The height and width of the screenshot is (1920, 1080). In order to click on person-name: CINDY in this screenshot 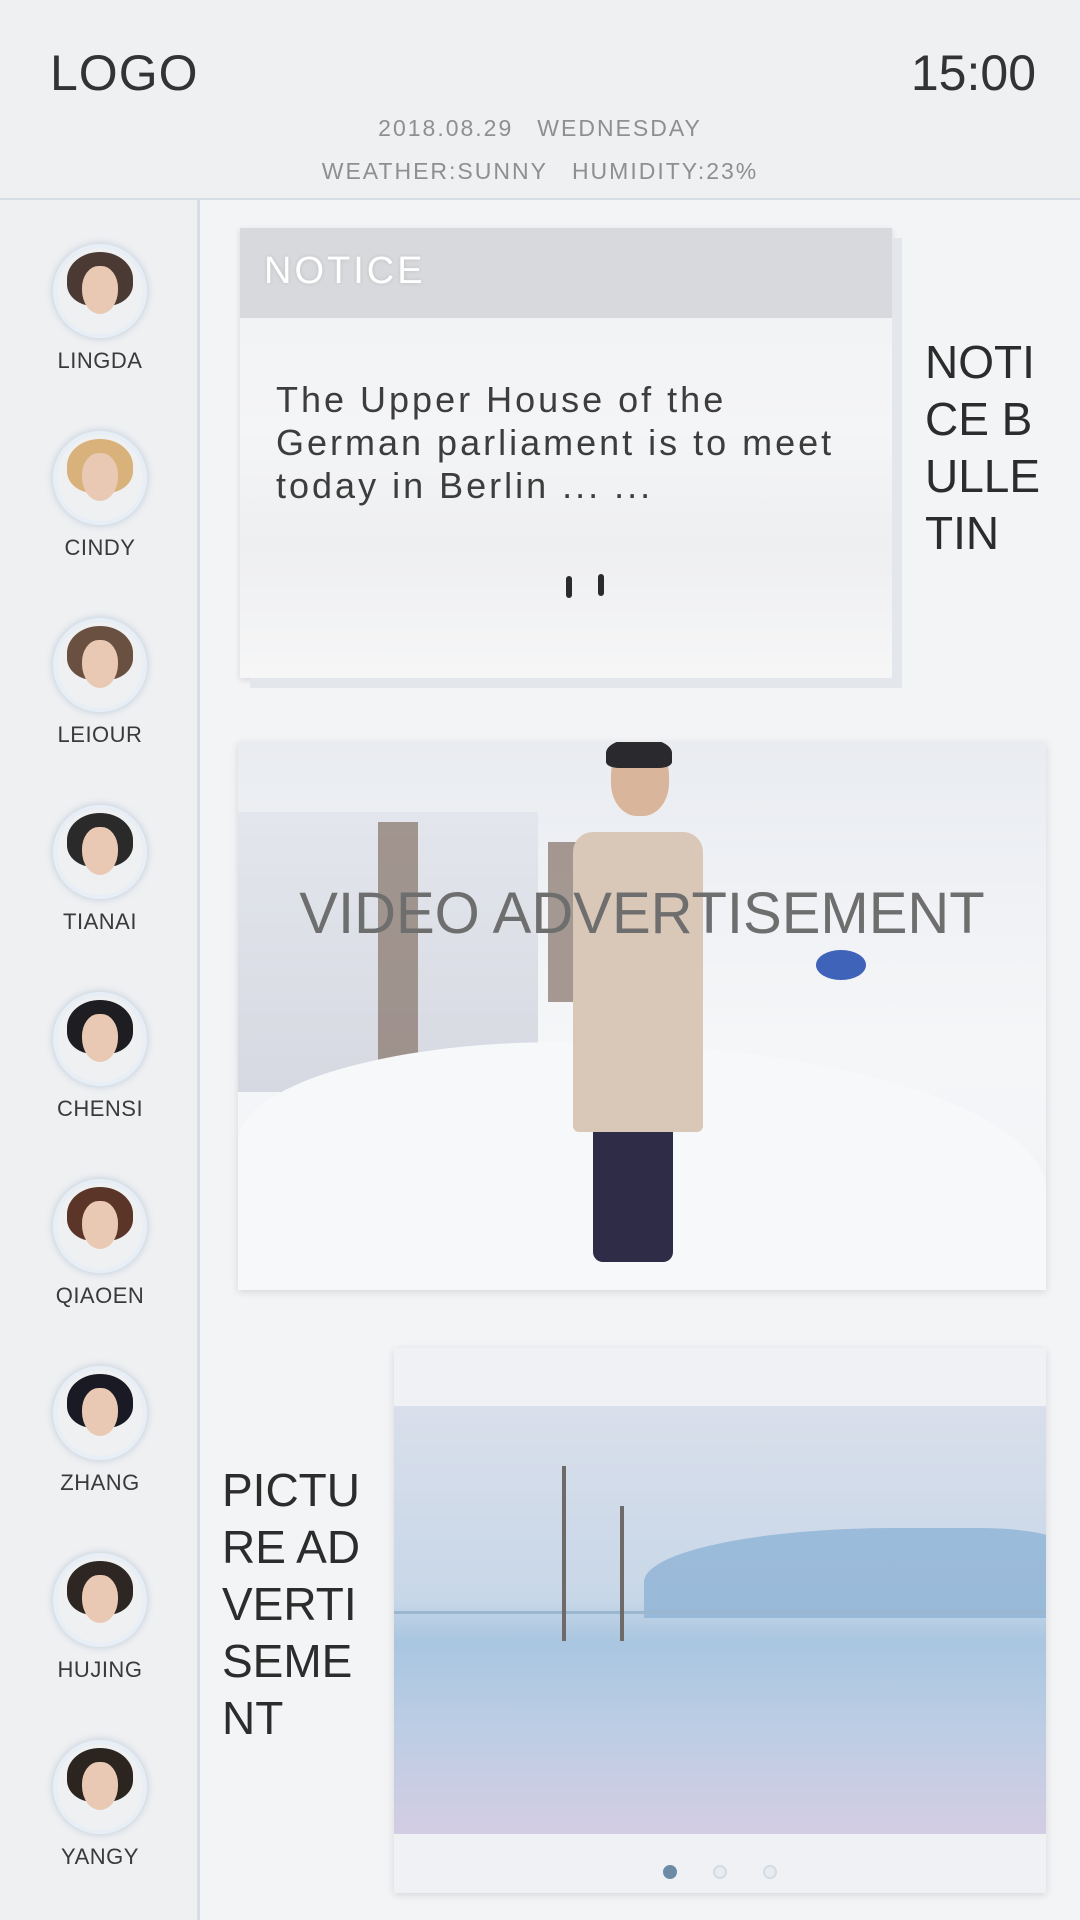, I will do `click(100, 547)`.